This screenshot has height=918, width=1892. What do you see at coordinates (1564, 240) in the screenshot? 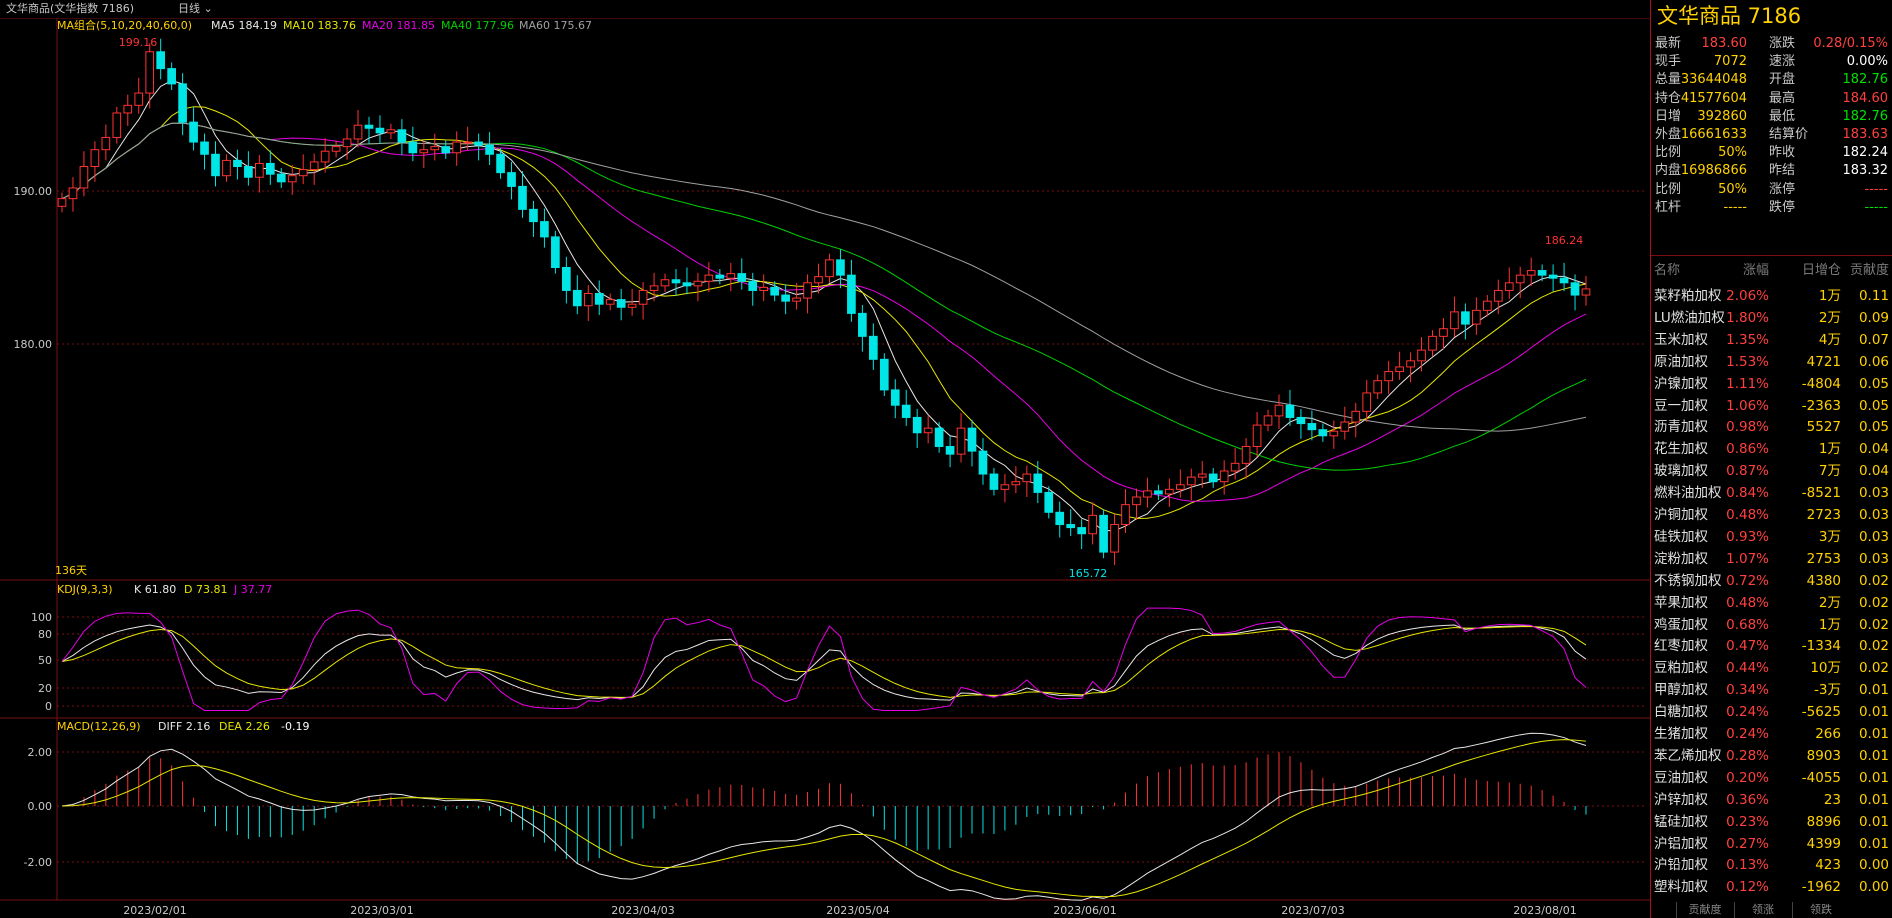
I see `recent-high-label: 186.24` at bounding box center [1564, 240].